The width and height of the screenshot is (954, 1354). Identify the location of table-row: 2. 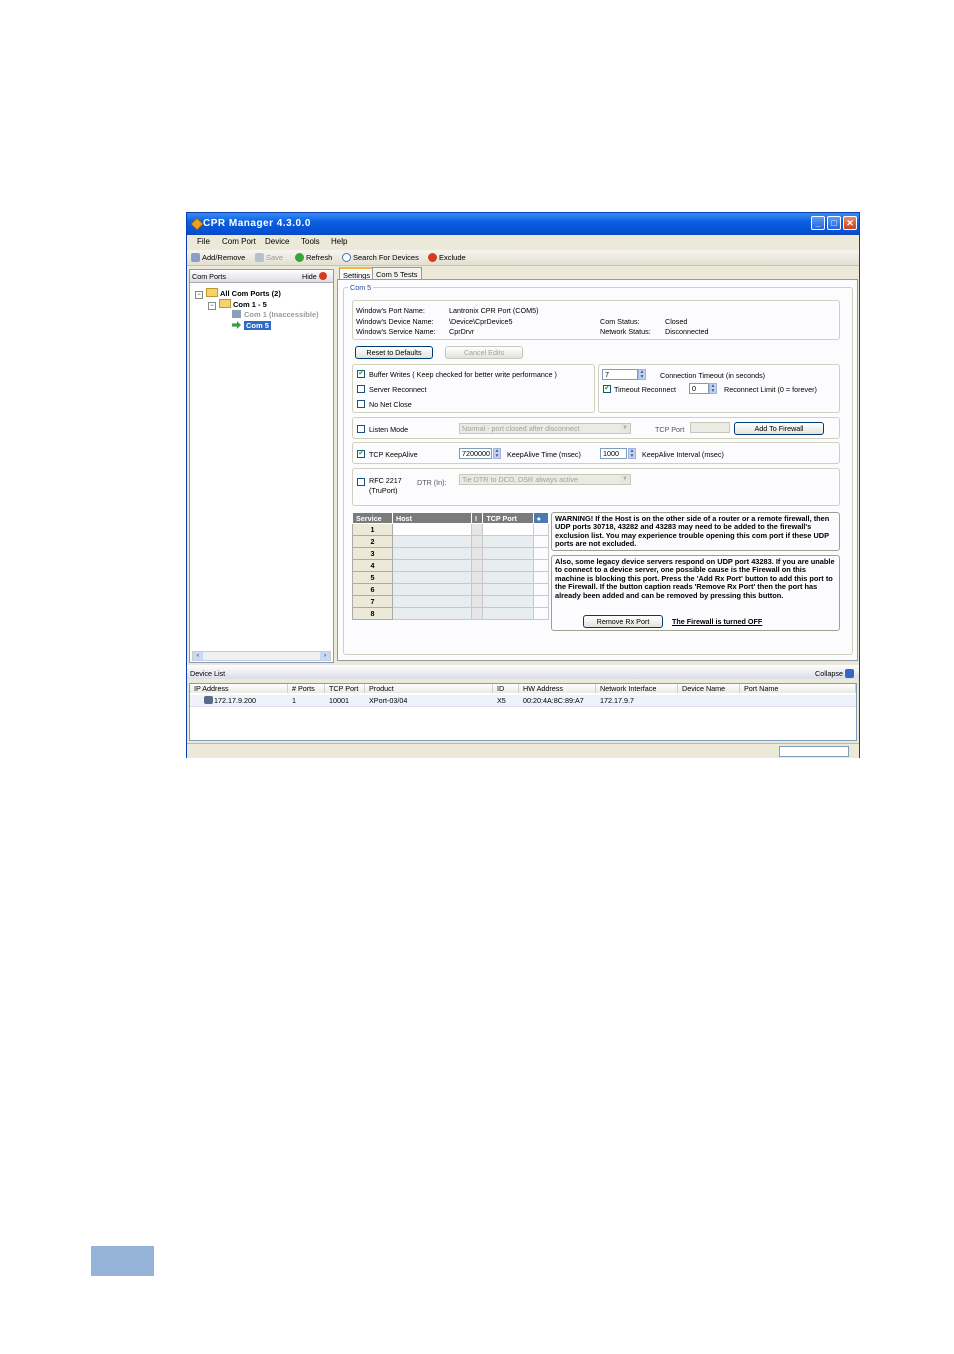
(450, 541).